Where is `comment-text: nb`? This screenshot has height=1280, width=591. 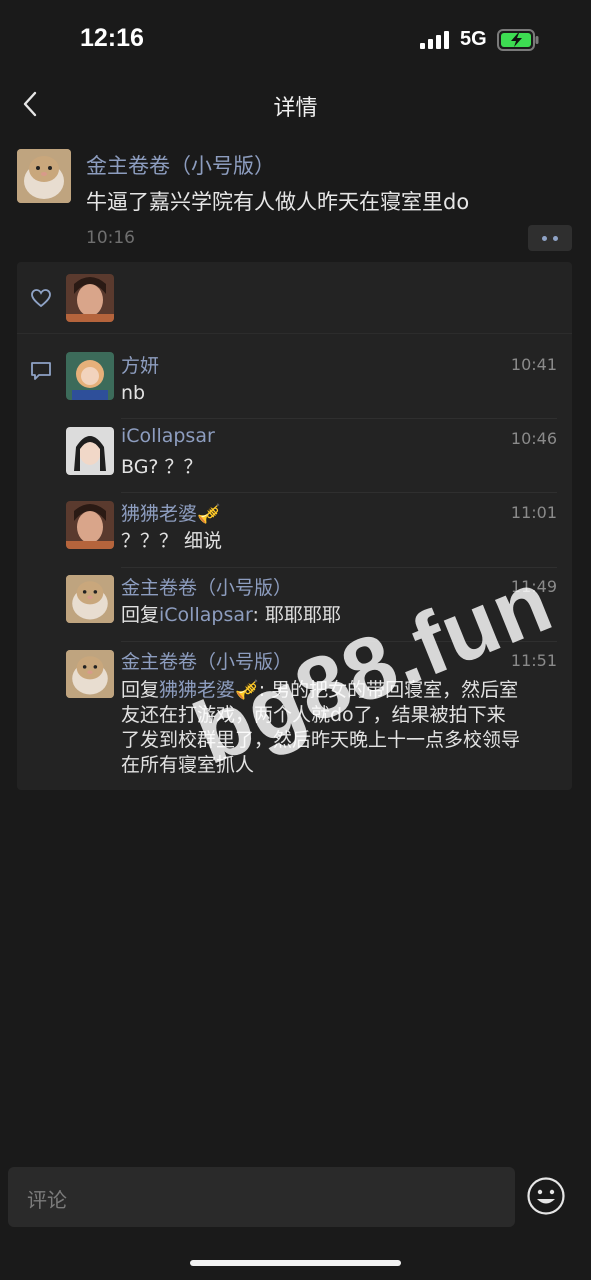 comment-text: nb is located at coordinates (133, 393).